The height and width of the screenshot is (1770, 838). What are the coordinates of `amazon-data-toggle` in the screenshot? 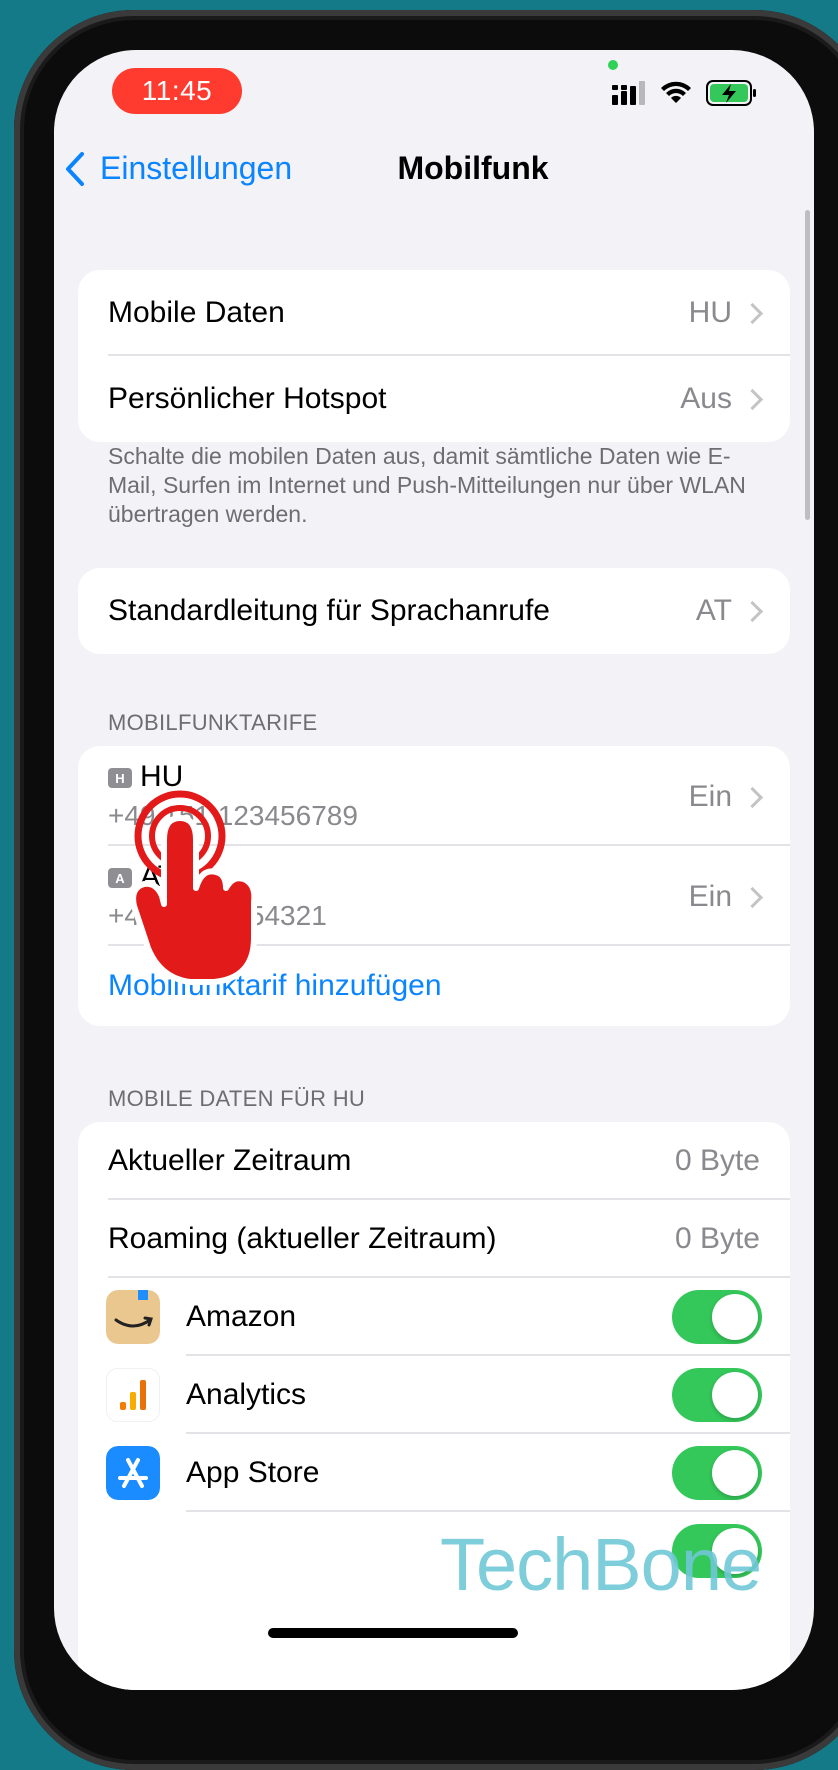 It's located at (717, 1317).